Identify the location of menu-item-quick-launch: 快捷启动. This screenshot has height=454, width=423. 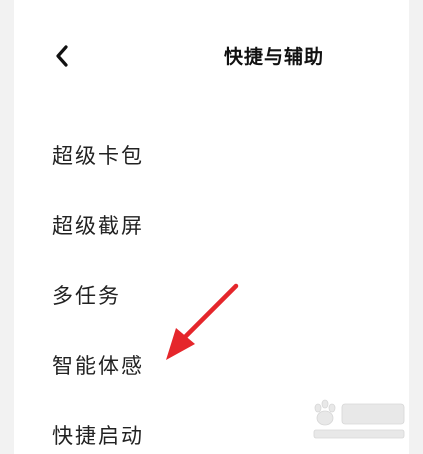
(211, 427).